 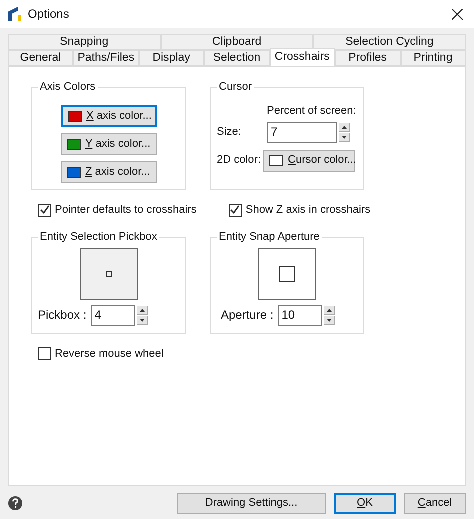 I want to click on checkbox-label: Reverse mouse wheel, so click(x=109, y=354).